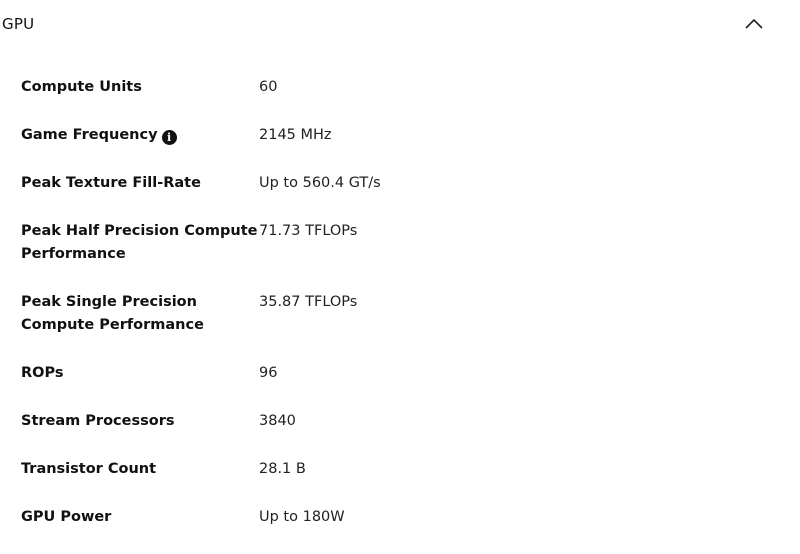 Image resolution: width=800 pixels, height=554 pixels. I want to click on spec-label: Peak Texture Fill-Rate, so click(111, 183).